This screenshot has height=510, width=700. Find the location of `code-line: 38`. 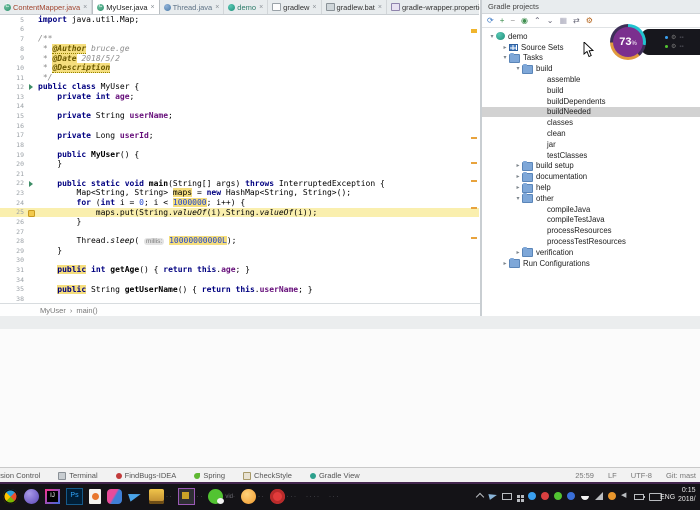

code-line: 38 is located at coordinates (239, 298).